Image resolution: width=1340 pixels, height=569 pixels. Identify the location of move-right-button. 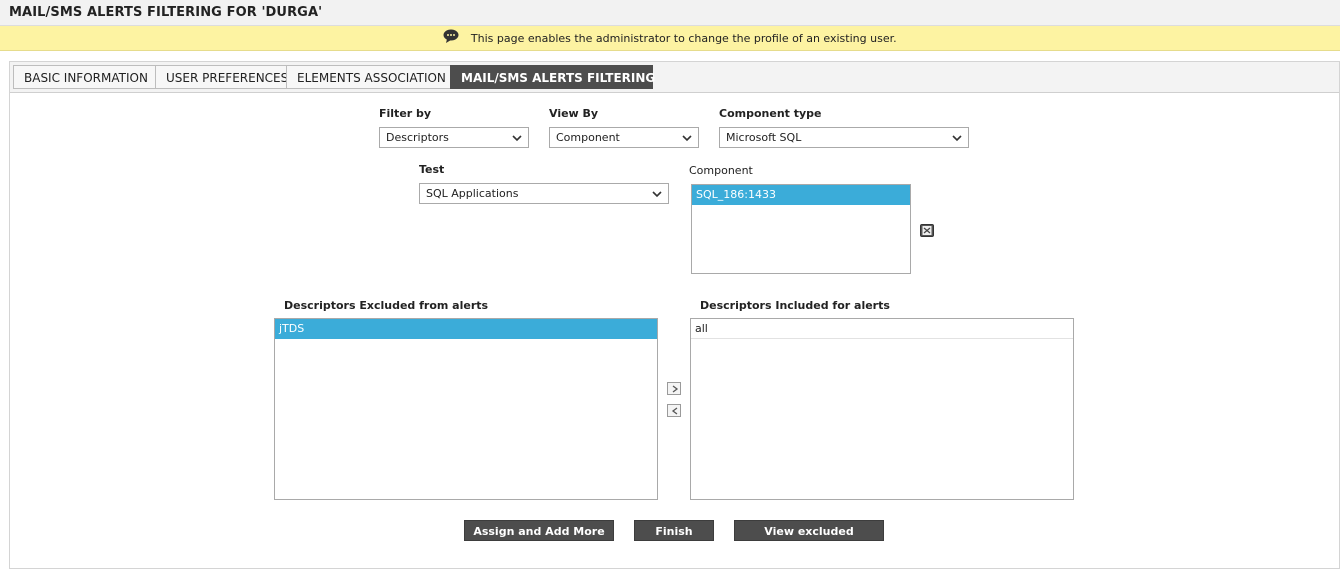
(674, 388).